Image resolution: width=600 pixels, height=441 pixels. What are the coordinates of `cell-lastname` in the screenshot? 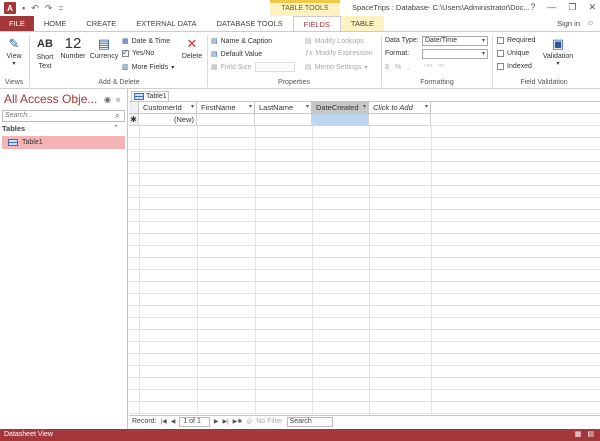 It's located at (283, 120).